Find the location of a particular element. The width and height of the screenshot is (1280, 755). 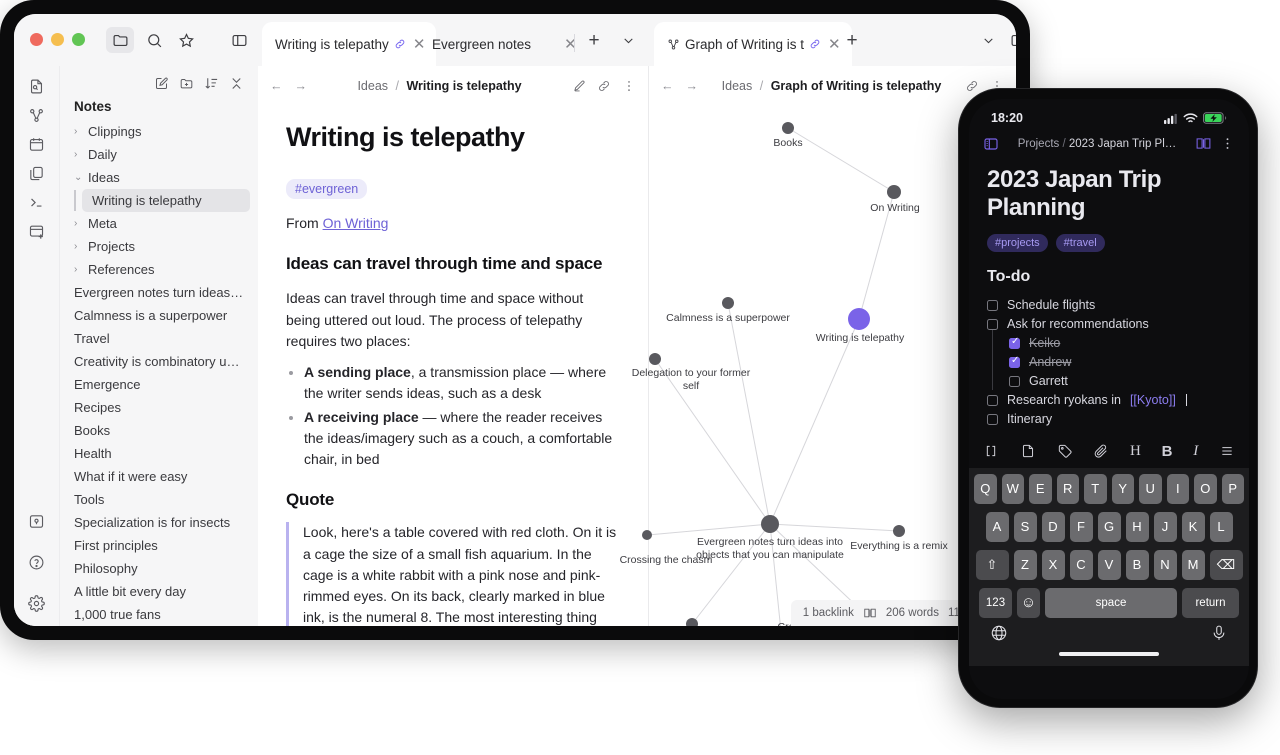

emoji-key: ☺ is located at coordinates (1028, 602).